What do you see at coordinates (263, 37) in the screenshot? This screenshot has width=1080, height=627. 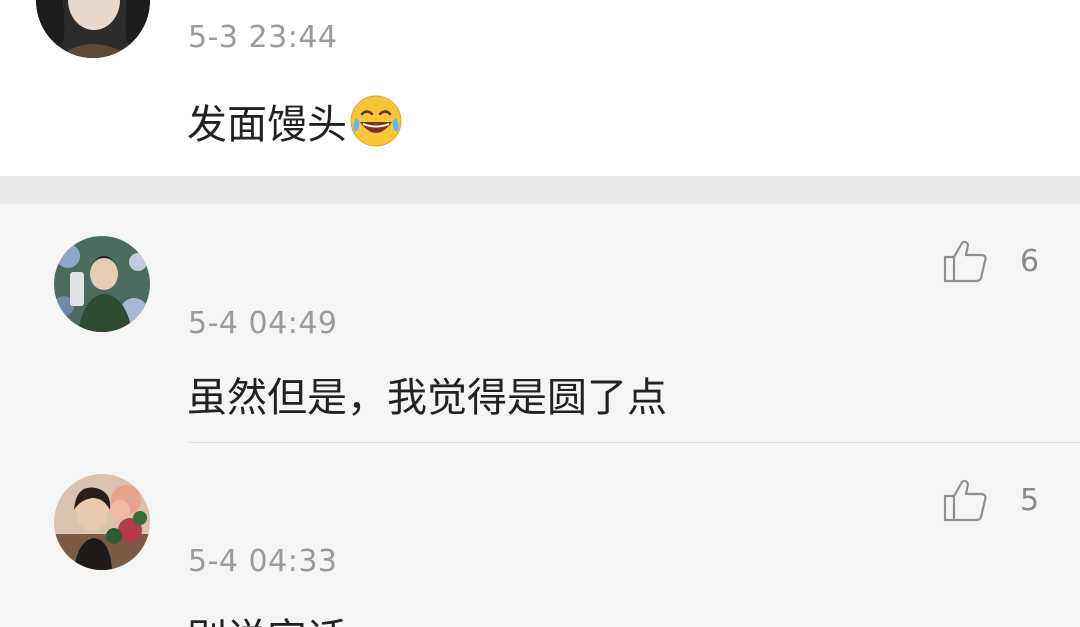 I see `comment-timestamp: 5-3 23:44` at bounding box center [263, 37].